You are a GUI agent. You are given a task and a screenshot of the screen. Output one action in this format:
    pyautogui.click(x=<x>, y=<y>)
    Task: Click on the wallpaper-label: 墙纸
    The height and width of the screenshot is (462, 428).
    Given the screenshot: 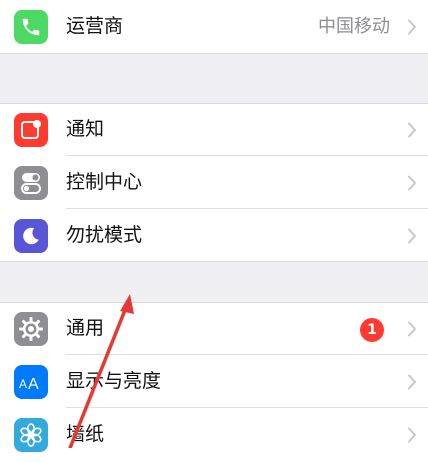 What is the action you would take?
    pyautogui.click(x=85, y=434)
    